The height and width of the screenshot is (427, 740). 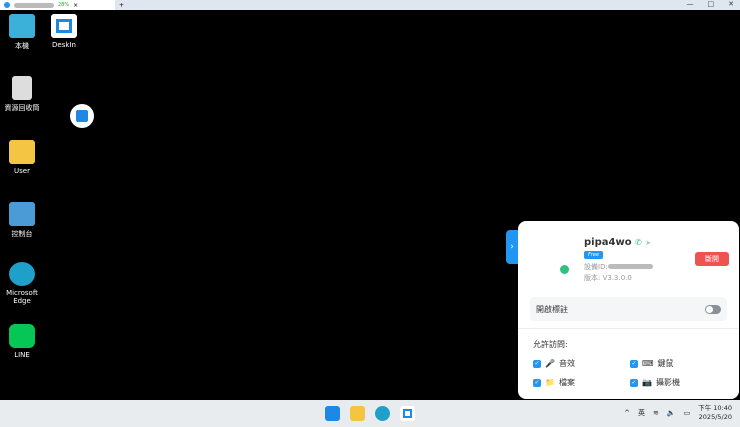 I want to click on time: 下午 10:40, so click(x=715, y=408).